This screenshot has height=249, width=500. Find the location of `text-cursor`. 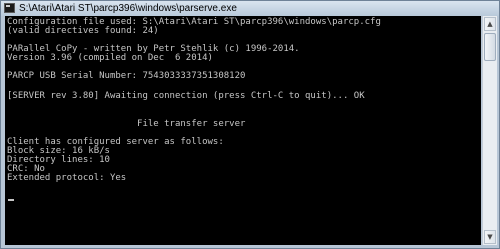

text-cursor is located at coordinates (11, 200).